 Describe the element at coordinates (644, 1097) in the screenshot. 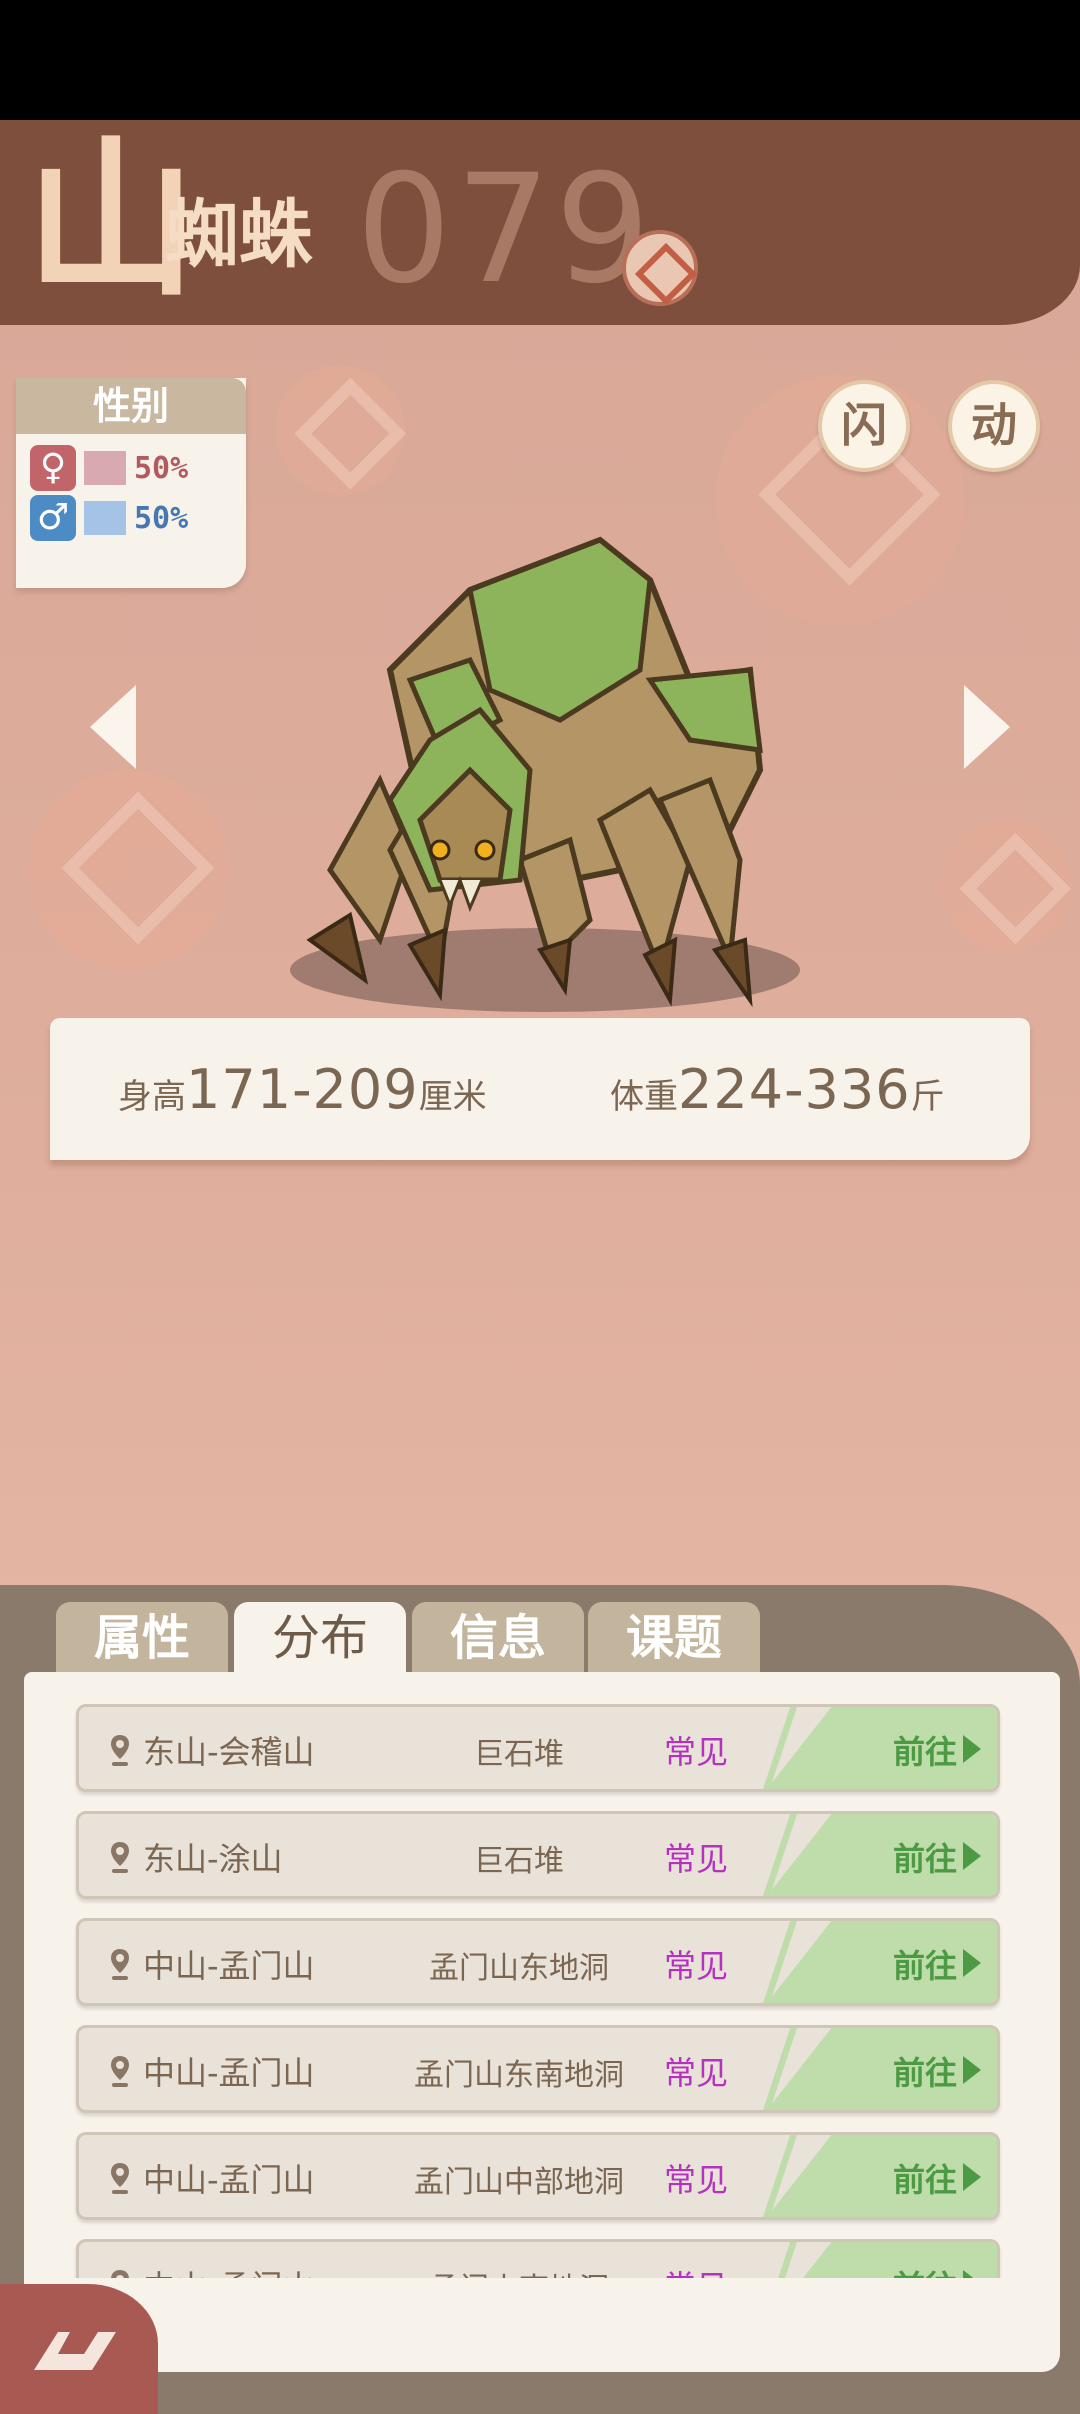

I see `weight-label: 体重` at that location.